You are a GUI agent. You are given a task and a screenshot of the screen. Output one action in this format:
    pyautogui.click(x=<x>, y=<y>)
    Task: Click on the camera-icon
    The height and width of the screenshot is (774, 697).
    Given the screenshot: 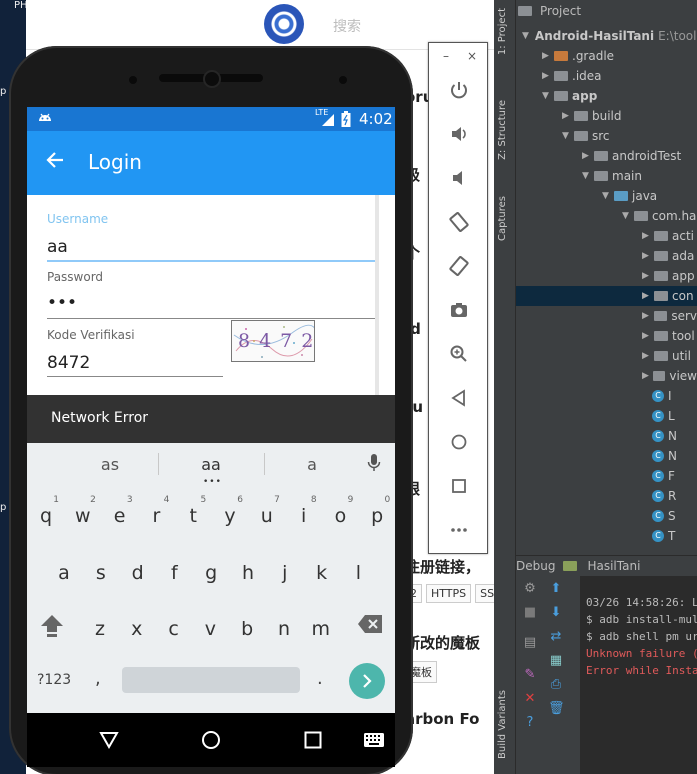 What is the action you would take?
    pyautogui.click(x=459, y=310)
    